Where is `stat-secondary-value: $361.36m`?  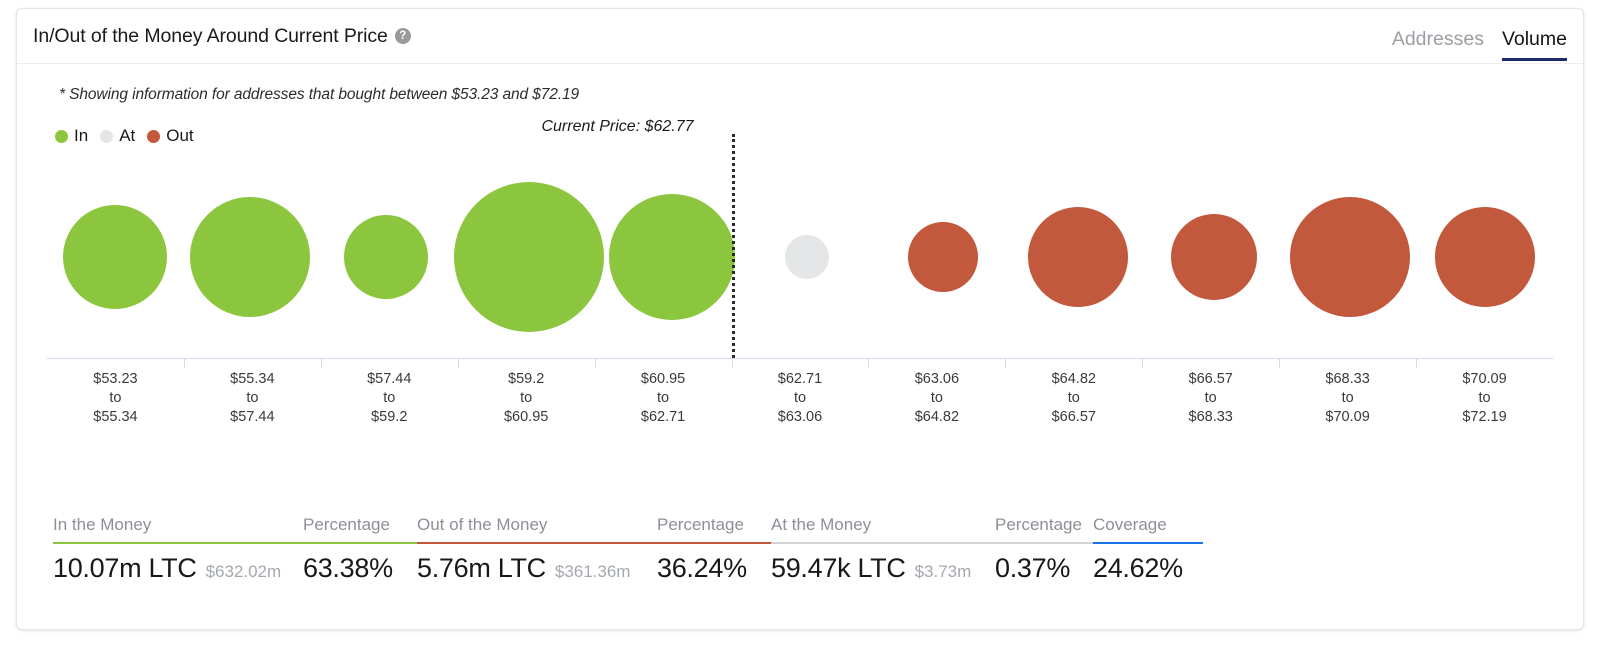 stat-secondary-value: $361.36m is located at coordinates (592, 571).